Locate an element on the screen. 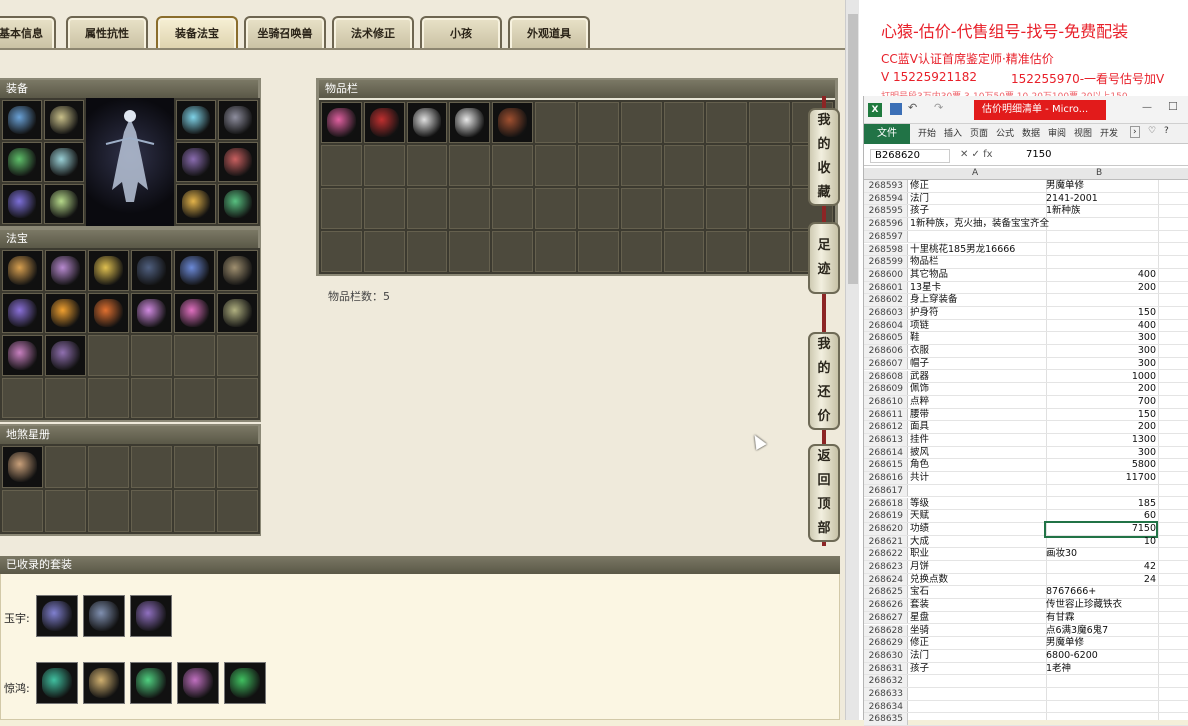  cell-a: 月饼 is located at coordinates (978, 567).